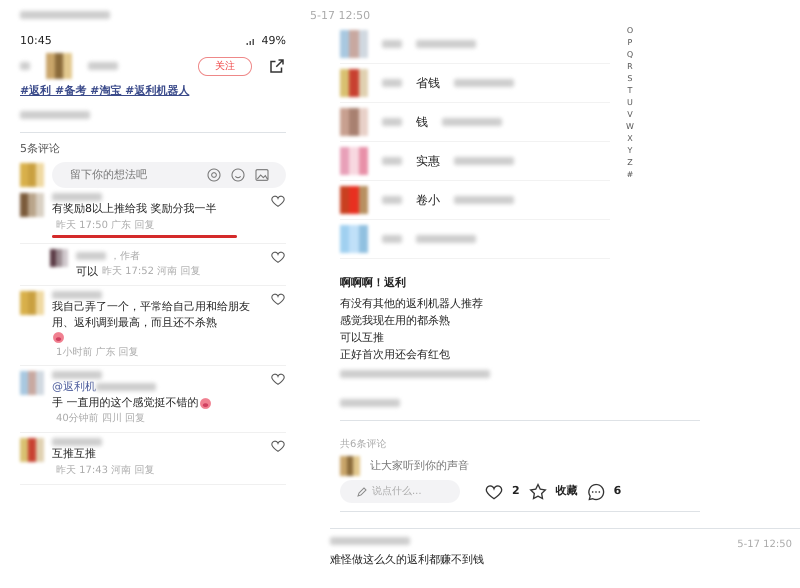 The width and height of the screenshot is (800, 588). Describe the element at coordinates (630, 150) in the screenshot. I see `index-letter: Y` at that location.